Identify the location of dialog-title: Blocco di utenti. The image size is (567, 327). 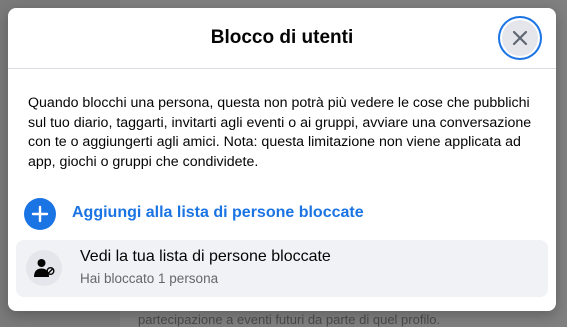
(282, 37).